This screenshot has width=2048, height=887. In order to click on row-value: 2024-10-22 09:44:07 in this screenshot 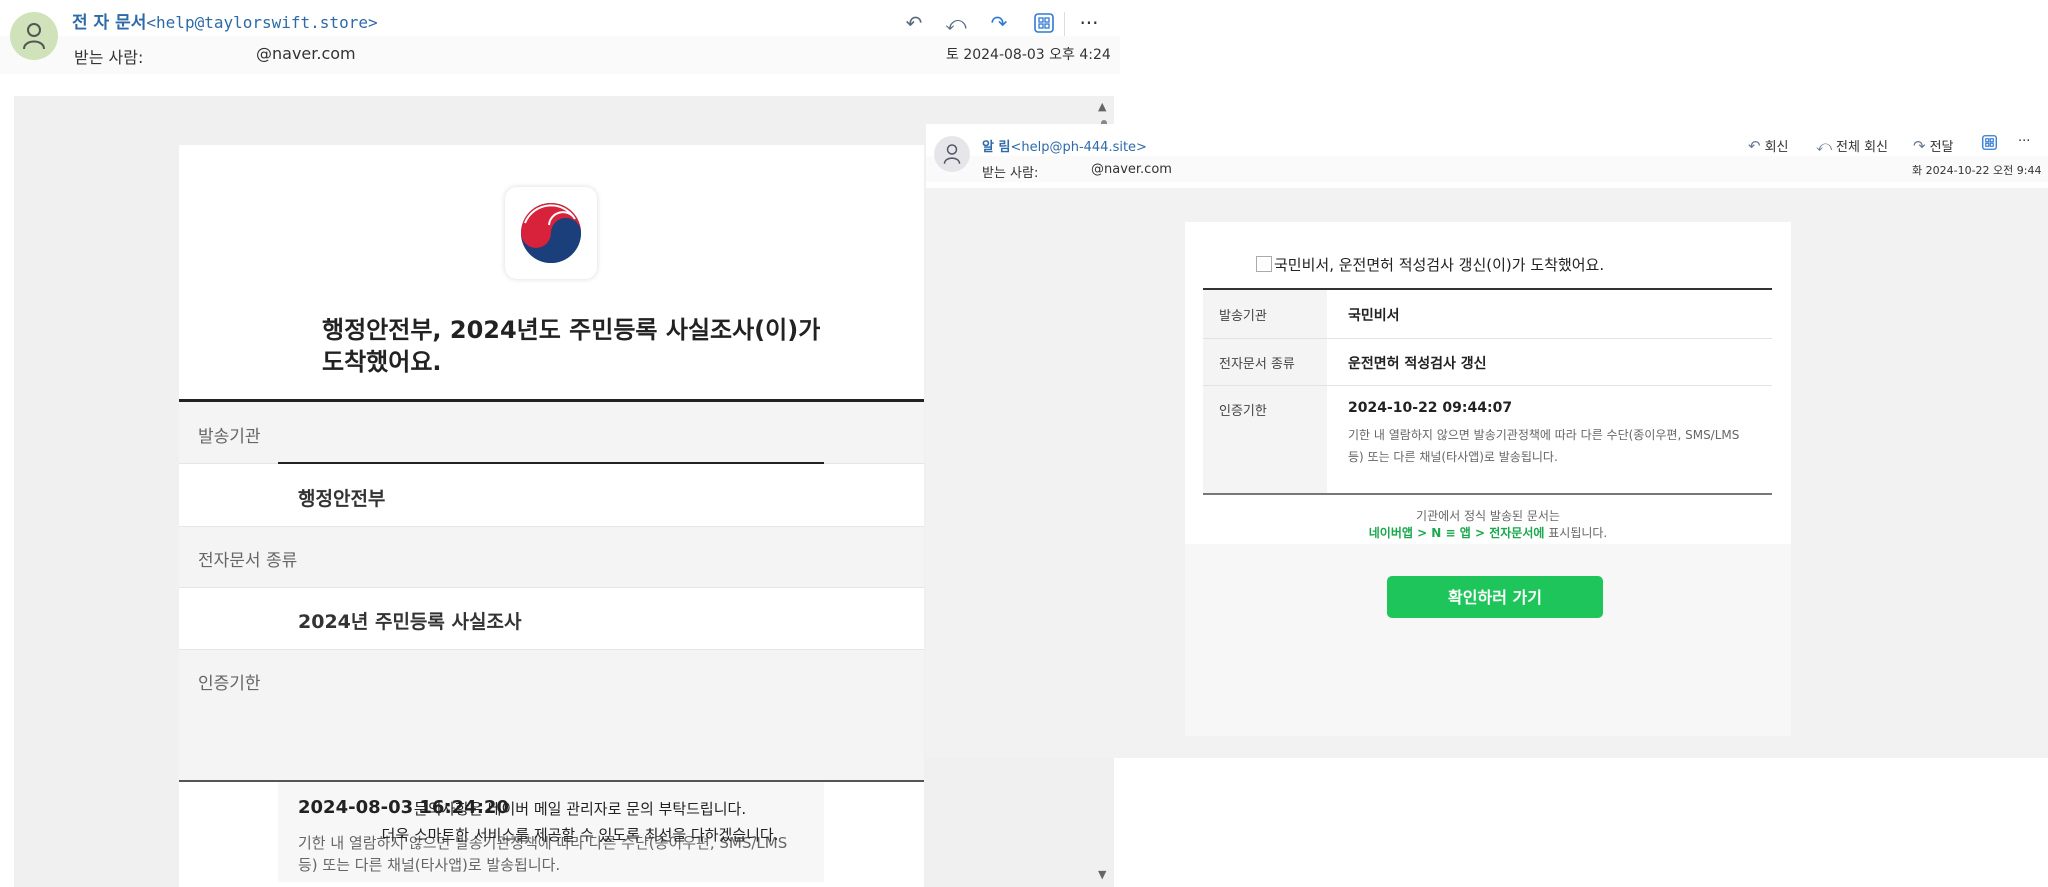, I will do `click(1430, 408)`.